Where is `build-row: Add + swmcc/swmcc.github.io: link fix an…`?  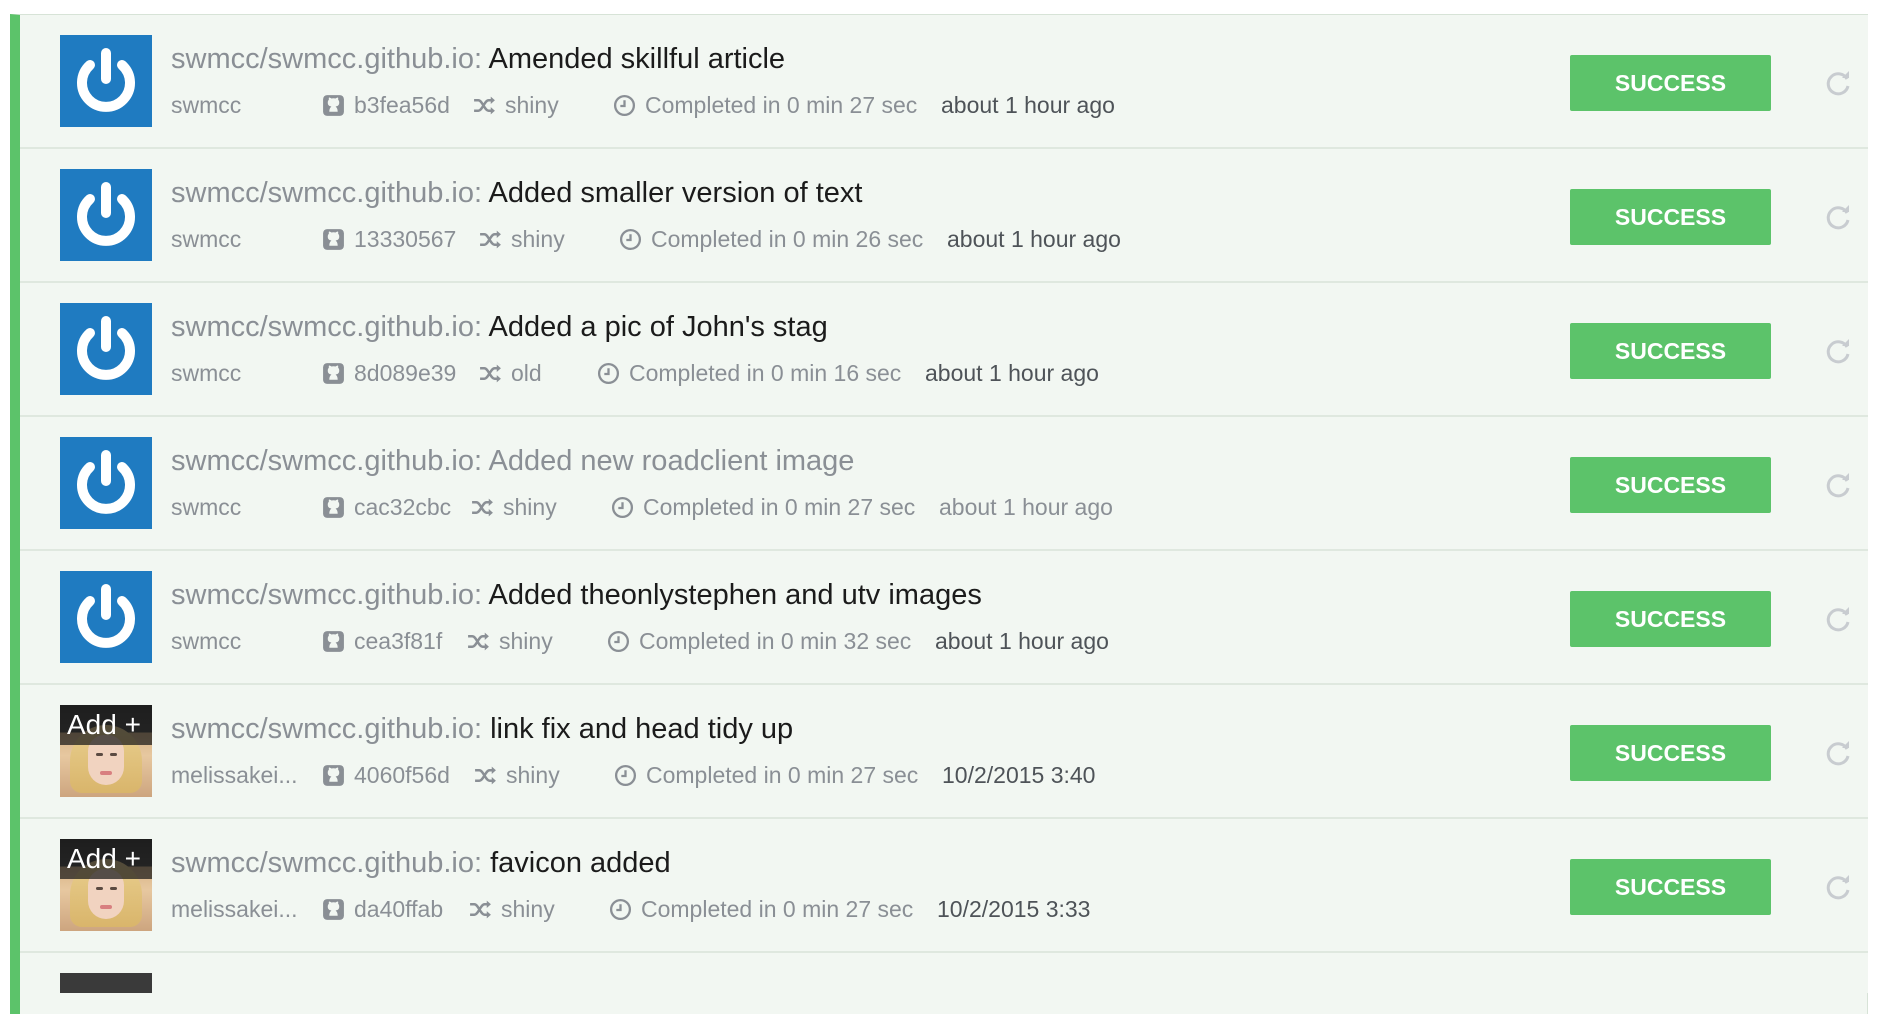
build-row: Add + swmcc/swmcc.github.io: link fix an… is located at coordinates (944, 752).